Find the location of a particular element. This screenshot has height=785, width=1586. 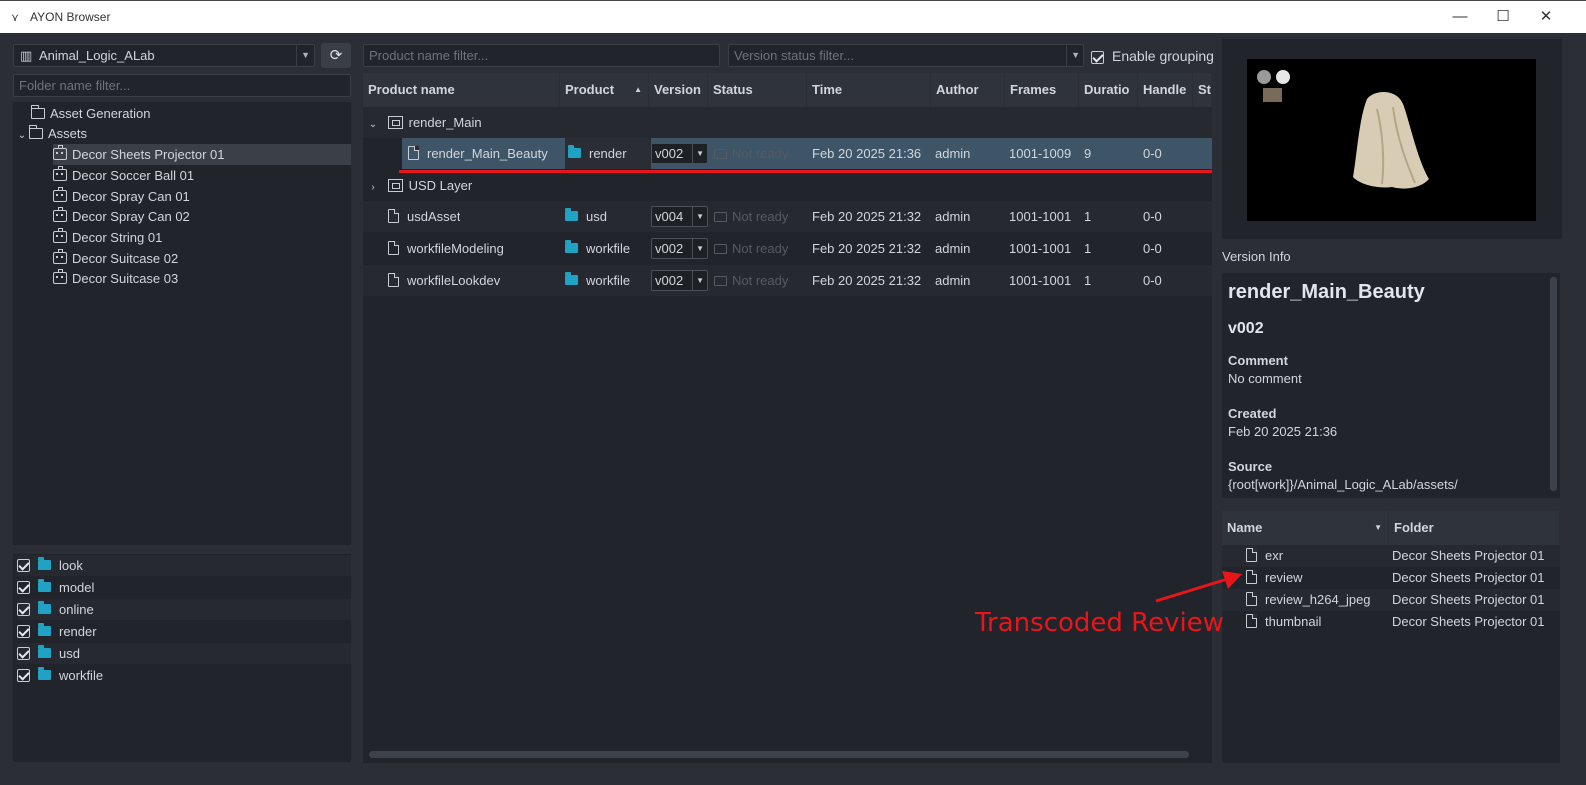

product-name-cell: render_Main_Beauty is located at coordinates (478, 153).